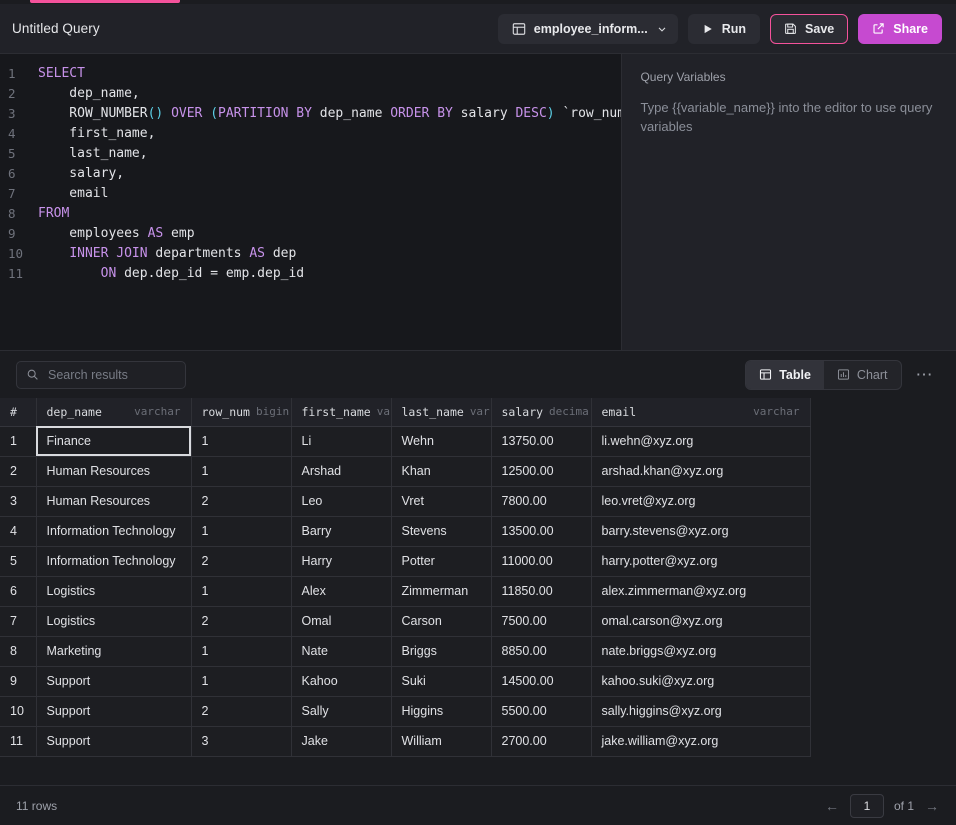 The height and width of the screenshot is (825, 956). Describe the element at coordinates (701, 531) in the screenshot. I see `cell-email: barry.stevens@xyz.org` at that location.